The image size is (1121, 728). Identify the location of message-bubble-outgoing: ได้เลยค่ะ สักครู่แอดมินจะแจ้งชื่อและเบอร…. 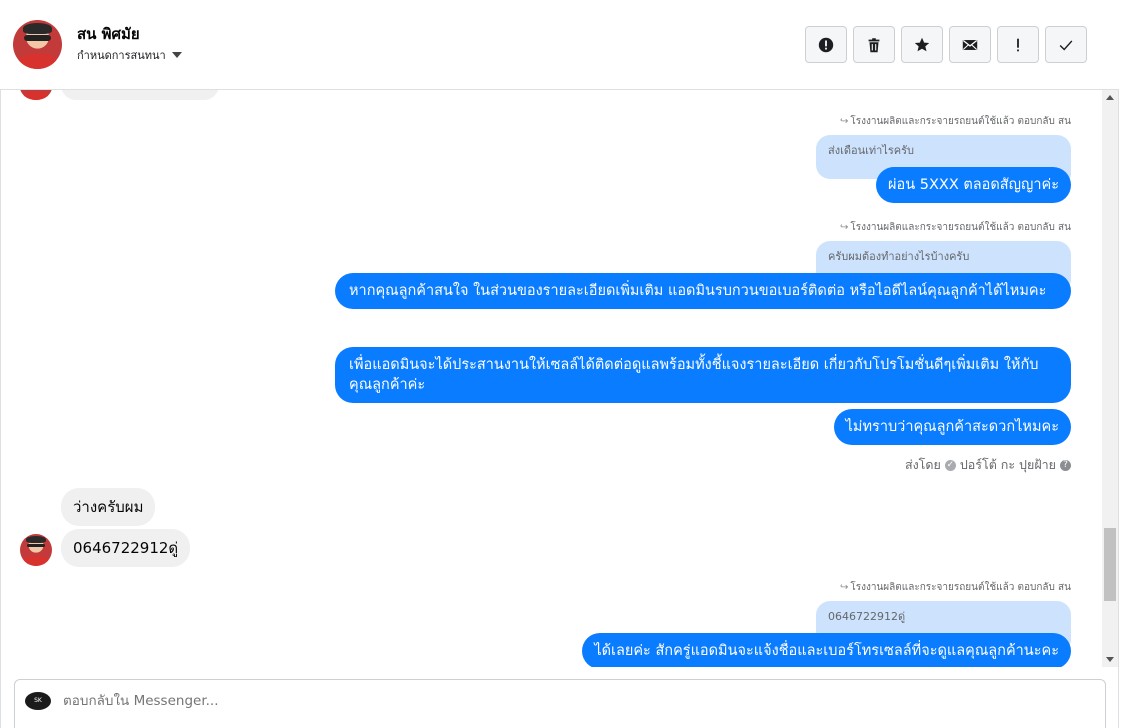
(826, 650).